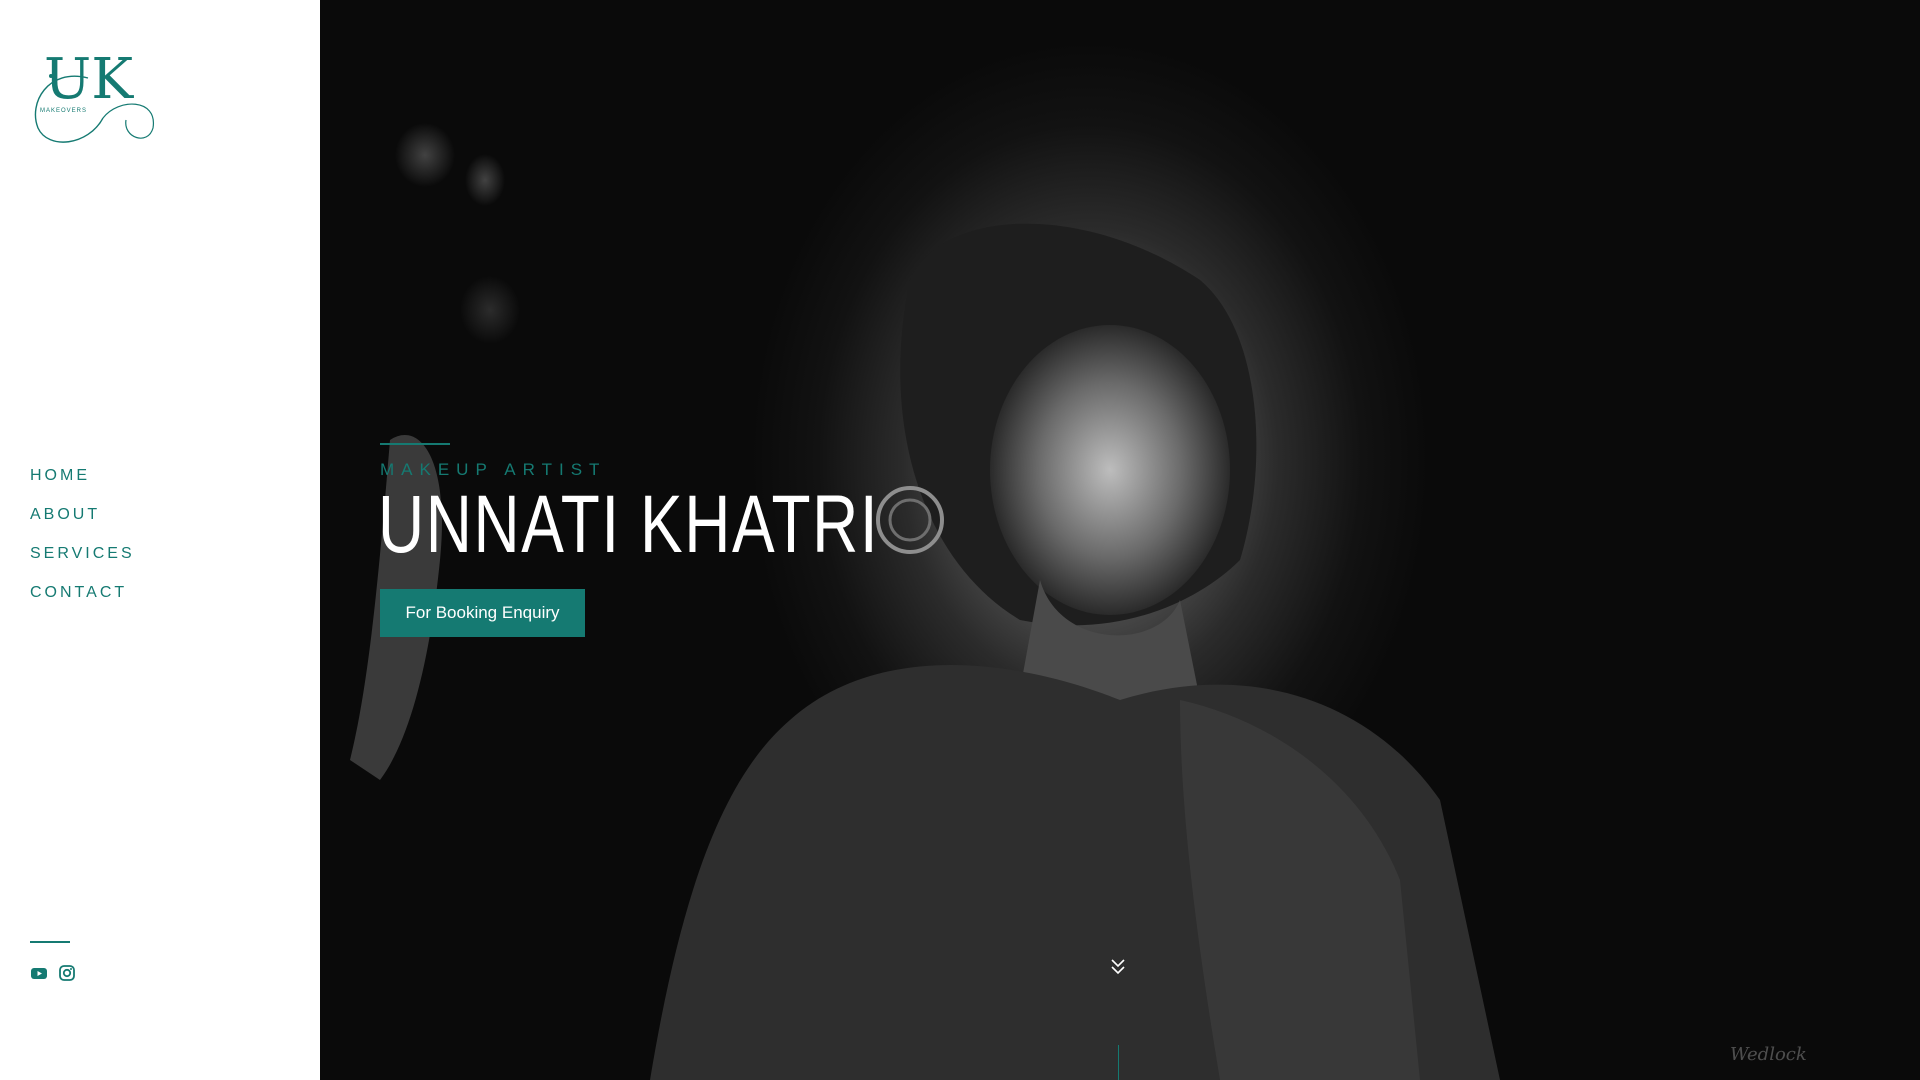 The width and height of the screenshot is (1920, 1080). Describe the element at coordinates (53, 973) in the screenshot. I see `social-links` at that location.